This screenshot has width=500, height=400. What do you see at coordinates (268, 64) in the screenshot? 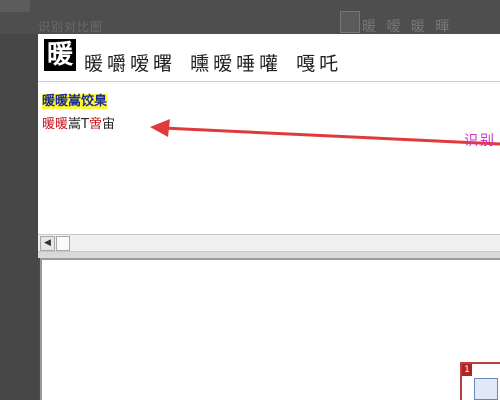
I see `candidate-char: 嚾` at bounding box center [268, 64].